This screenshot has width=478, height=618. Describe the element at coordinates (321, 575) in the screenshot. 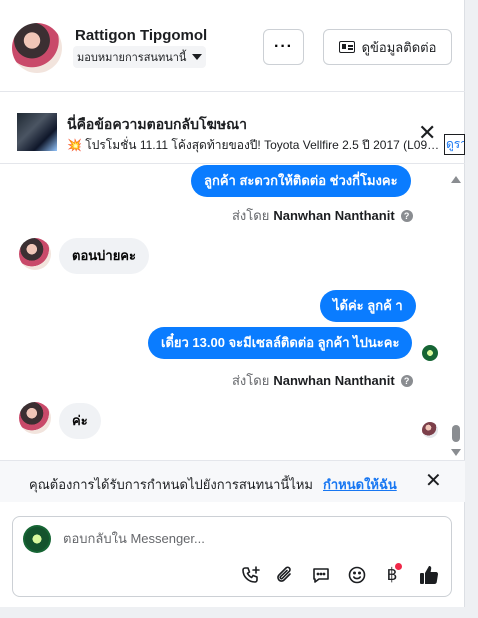

I see `saved-replies-icon` at that location.